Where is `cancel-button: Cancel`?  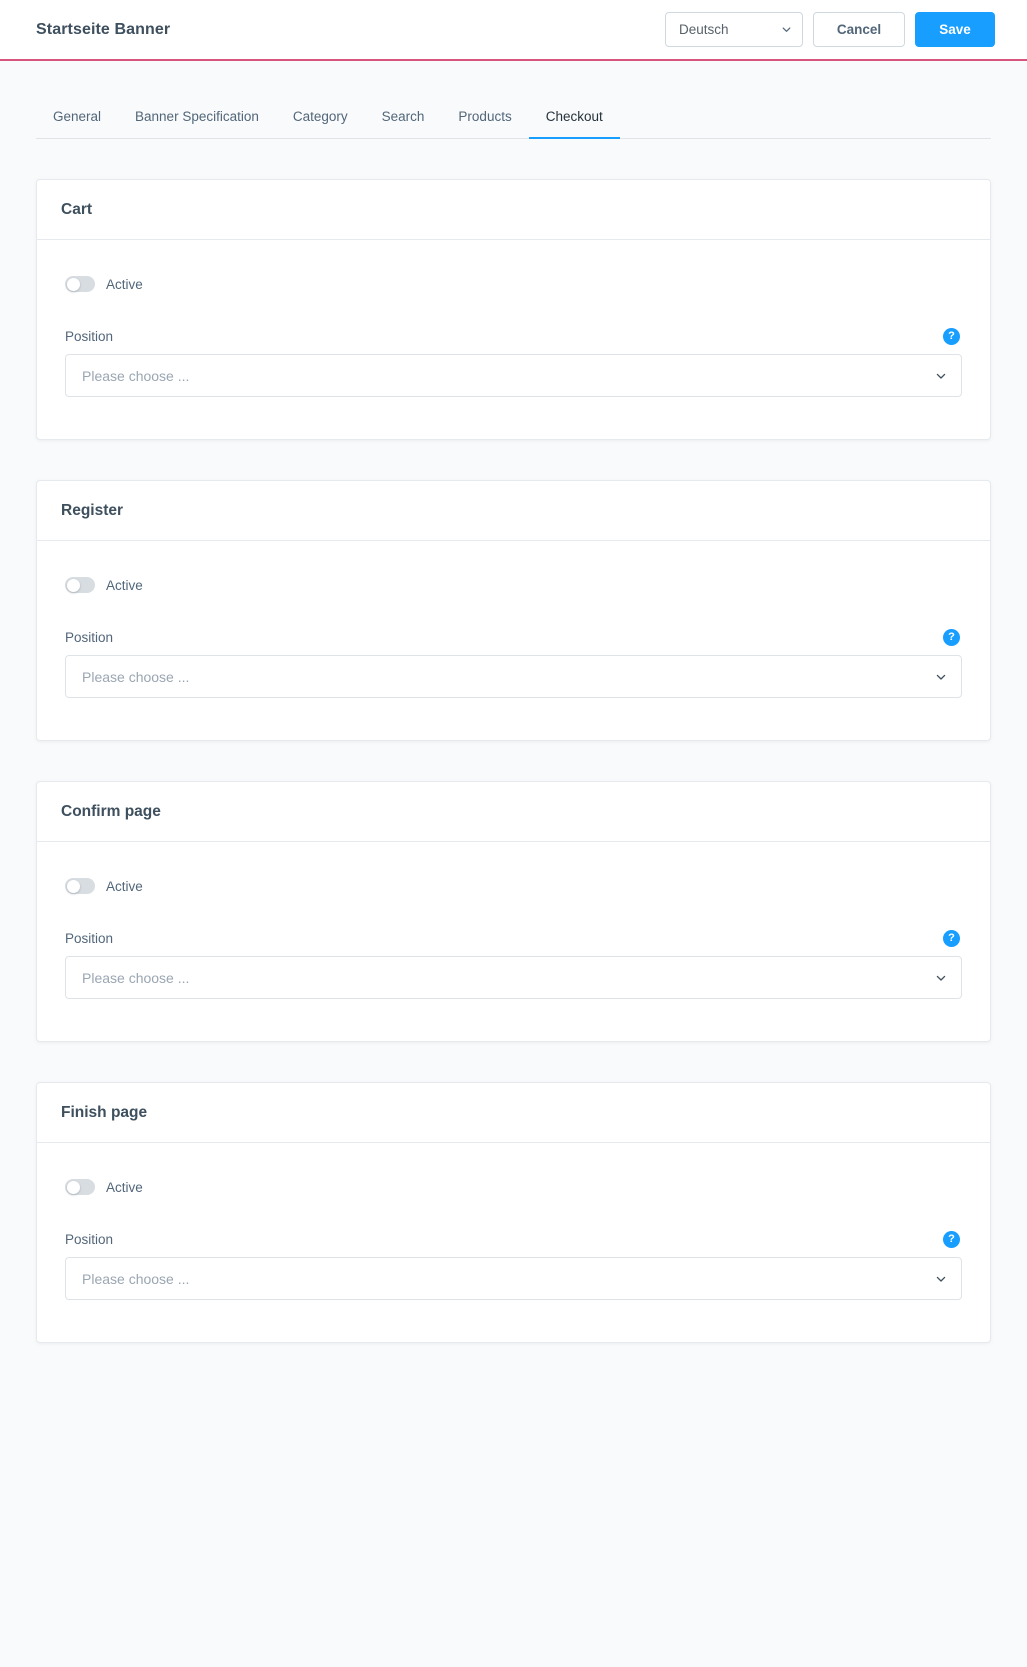
cancel-button: Cancel is located at coordinates (859, 29).